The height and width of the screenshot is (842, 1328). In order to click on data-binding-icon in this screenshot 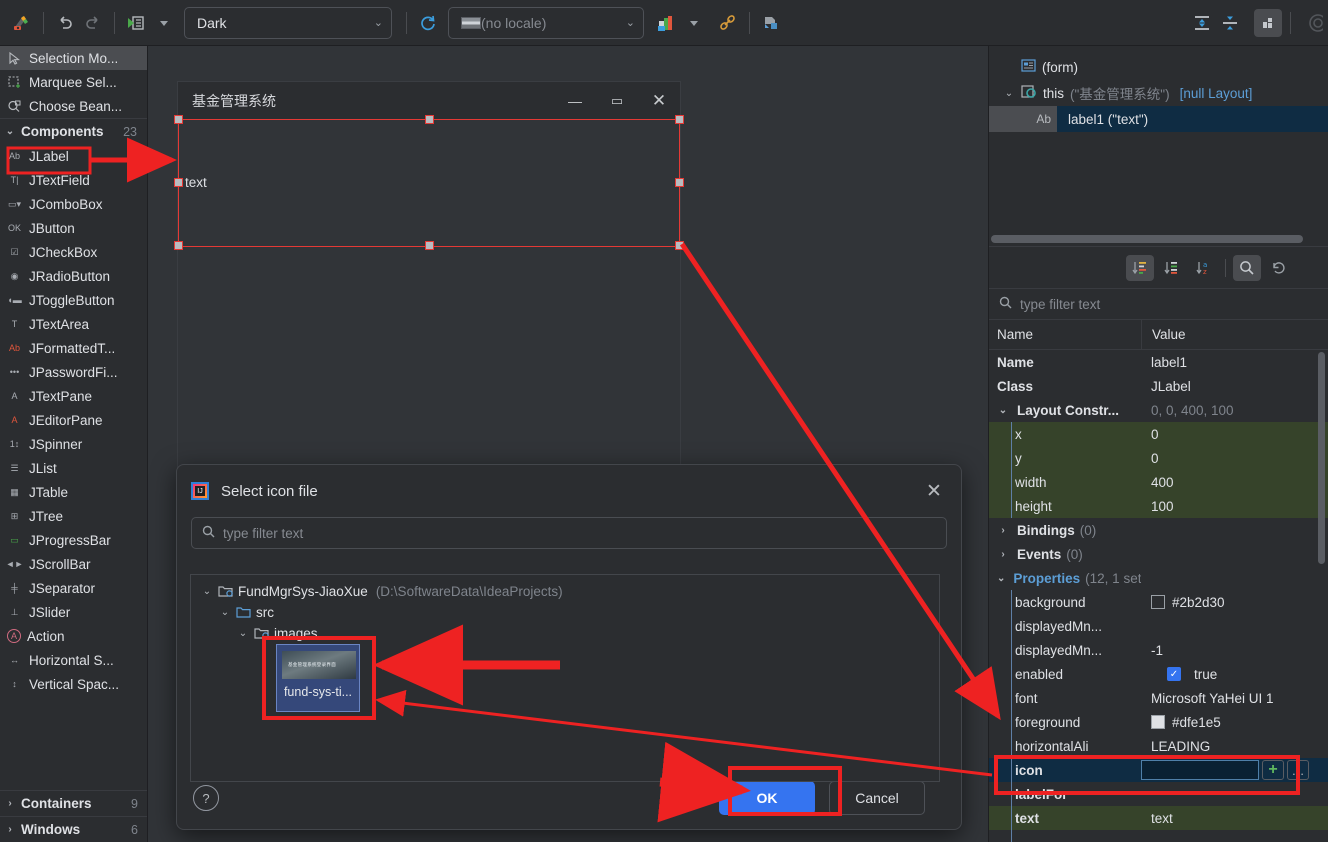, I will do `click(771, 23)`.